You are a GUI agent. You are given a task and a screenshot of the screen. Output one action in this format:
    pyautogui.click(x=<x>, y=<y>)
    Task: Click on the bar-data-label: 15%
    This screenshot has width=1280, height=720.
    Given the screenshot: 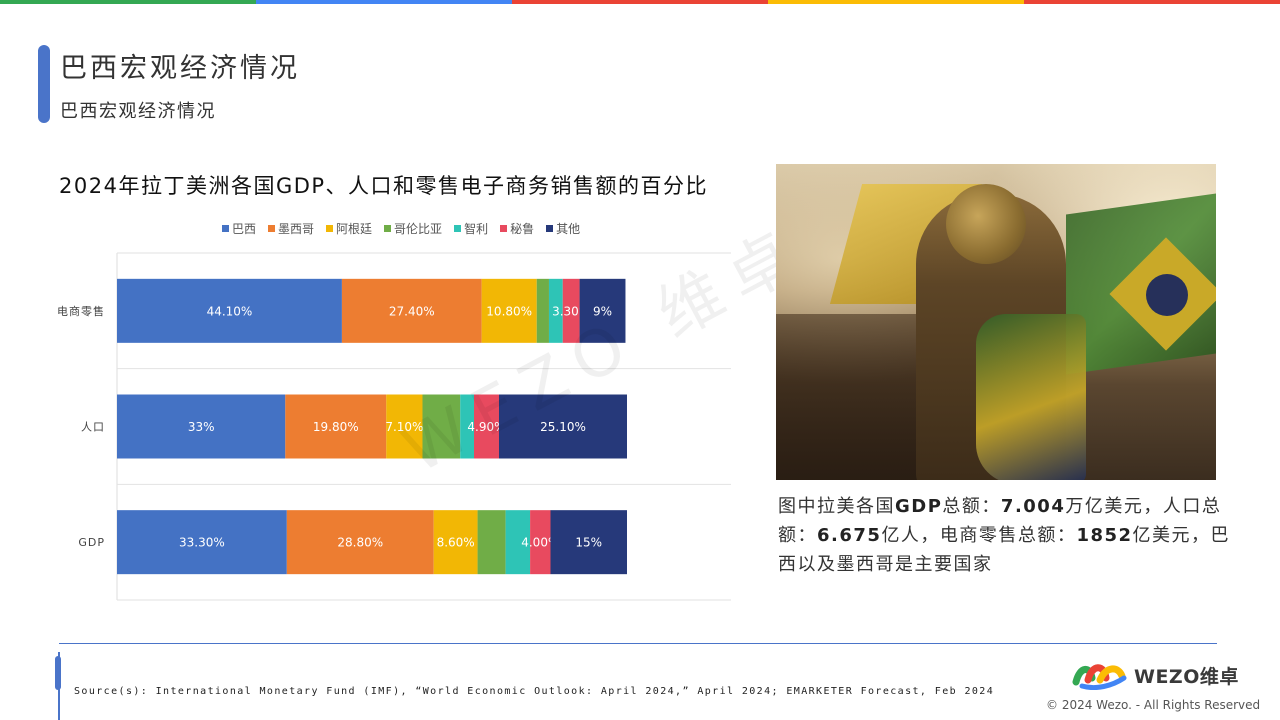 What is the action you would take?
    pyautogui.click(x=588, y=543)
    